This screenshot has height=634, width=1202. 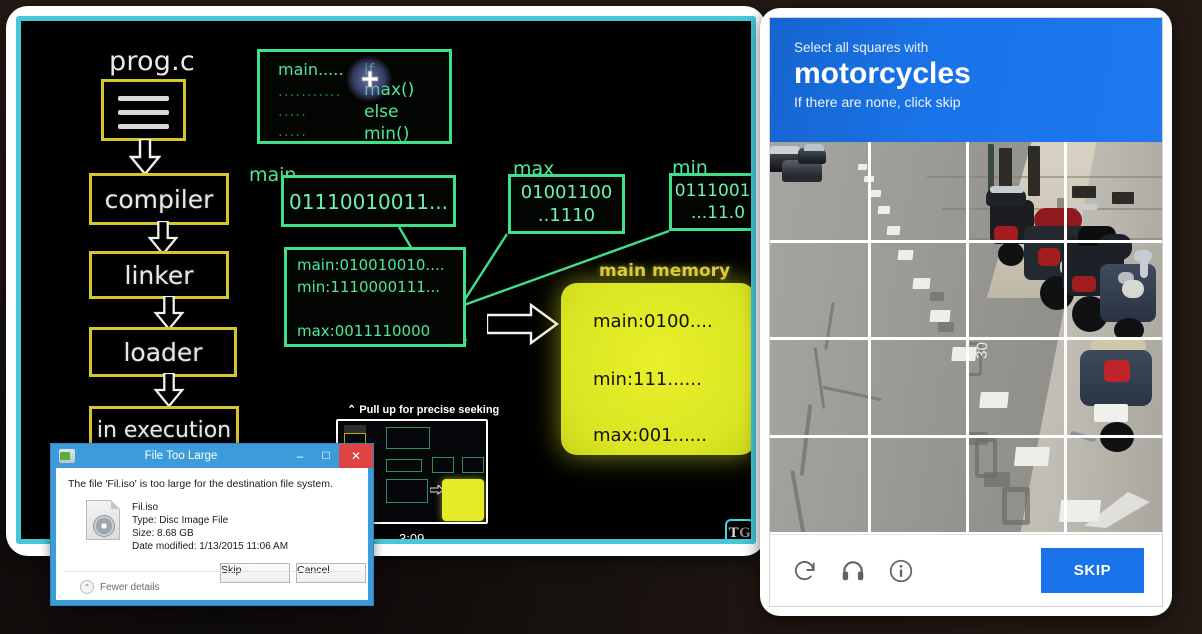 What do you see at coordinates (443, 465) in the screenshot?
I see `mini-max-bin` at bounding box center [443, 465].